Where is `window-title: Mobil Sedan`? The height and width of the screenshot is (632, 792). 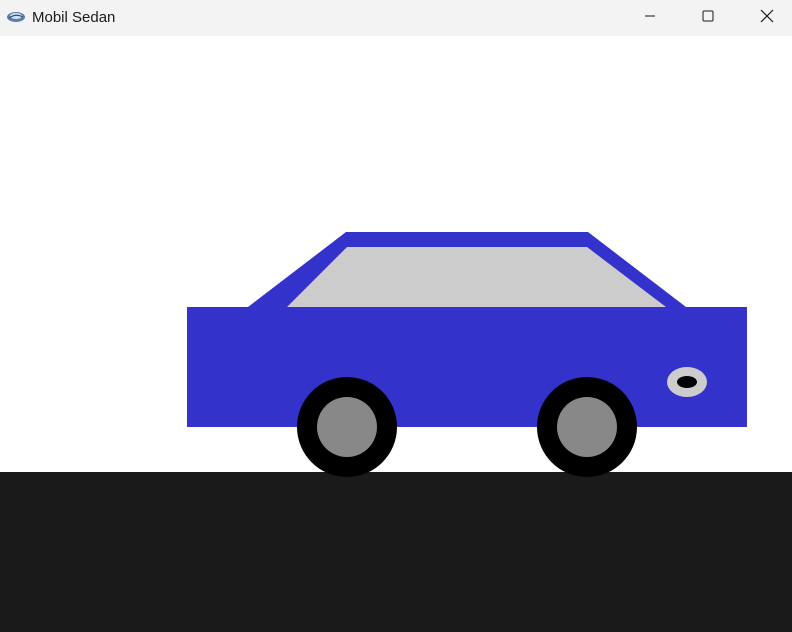 window-title: Mobil Sedan is located at coordinates (74, 17).